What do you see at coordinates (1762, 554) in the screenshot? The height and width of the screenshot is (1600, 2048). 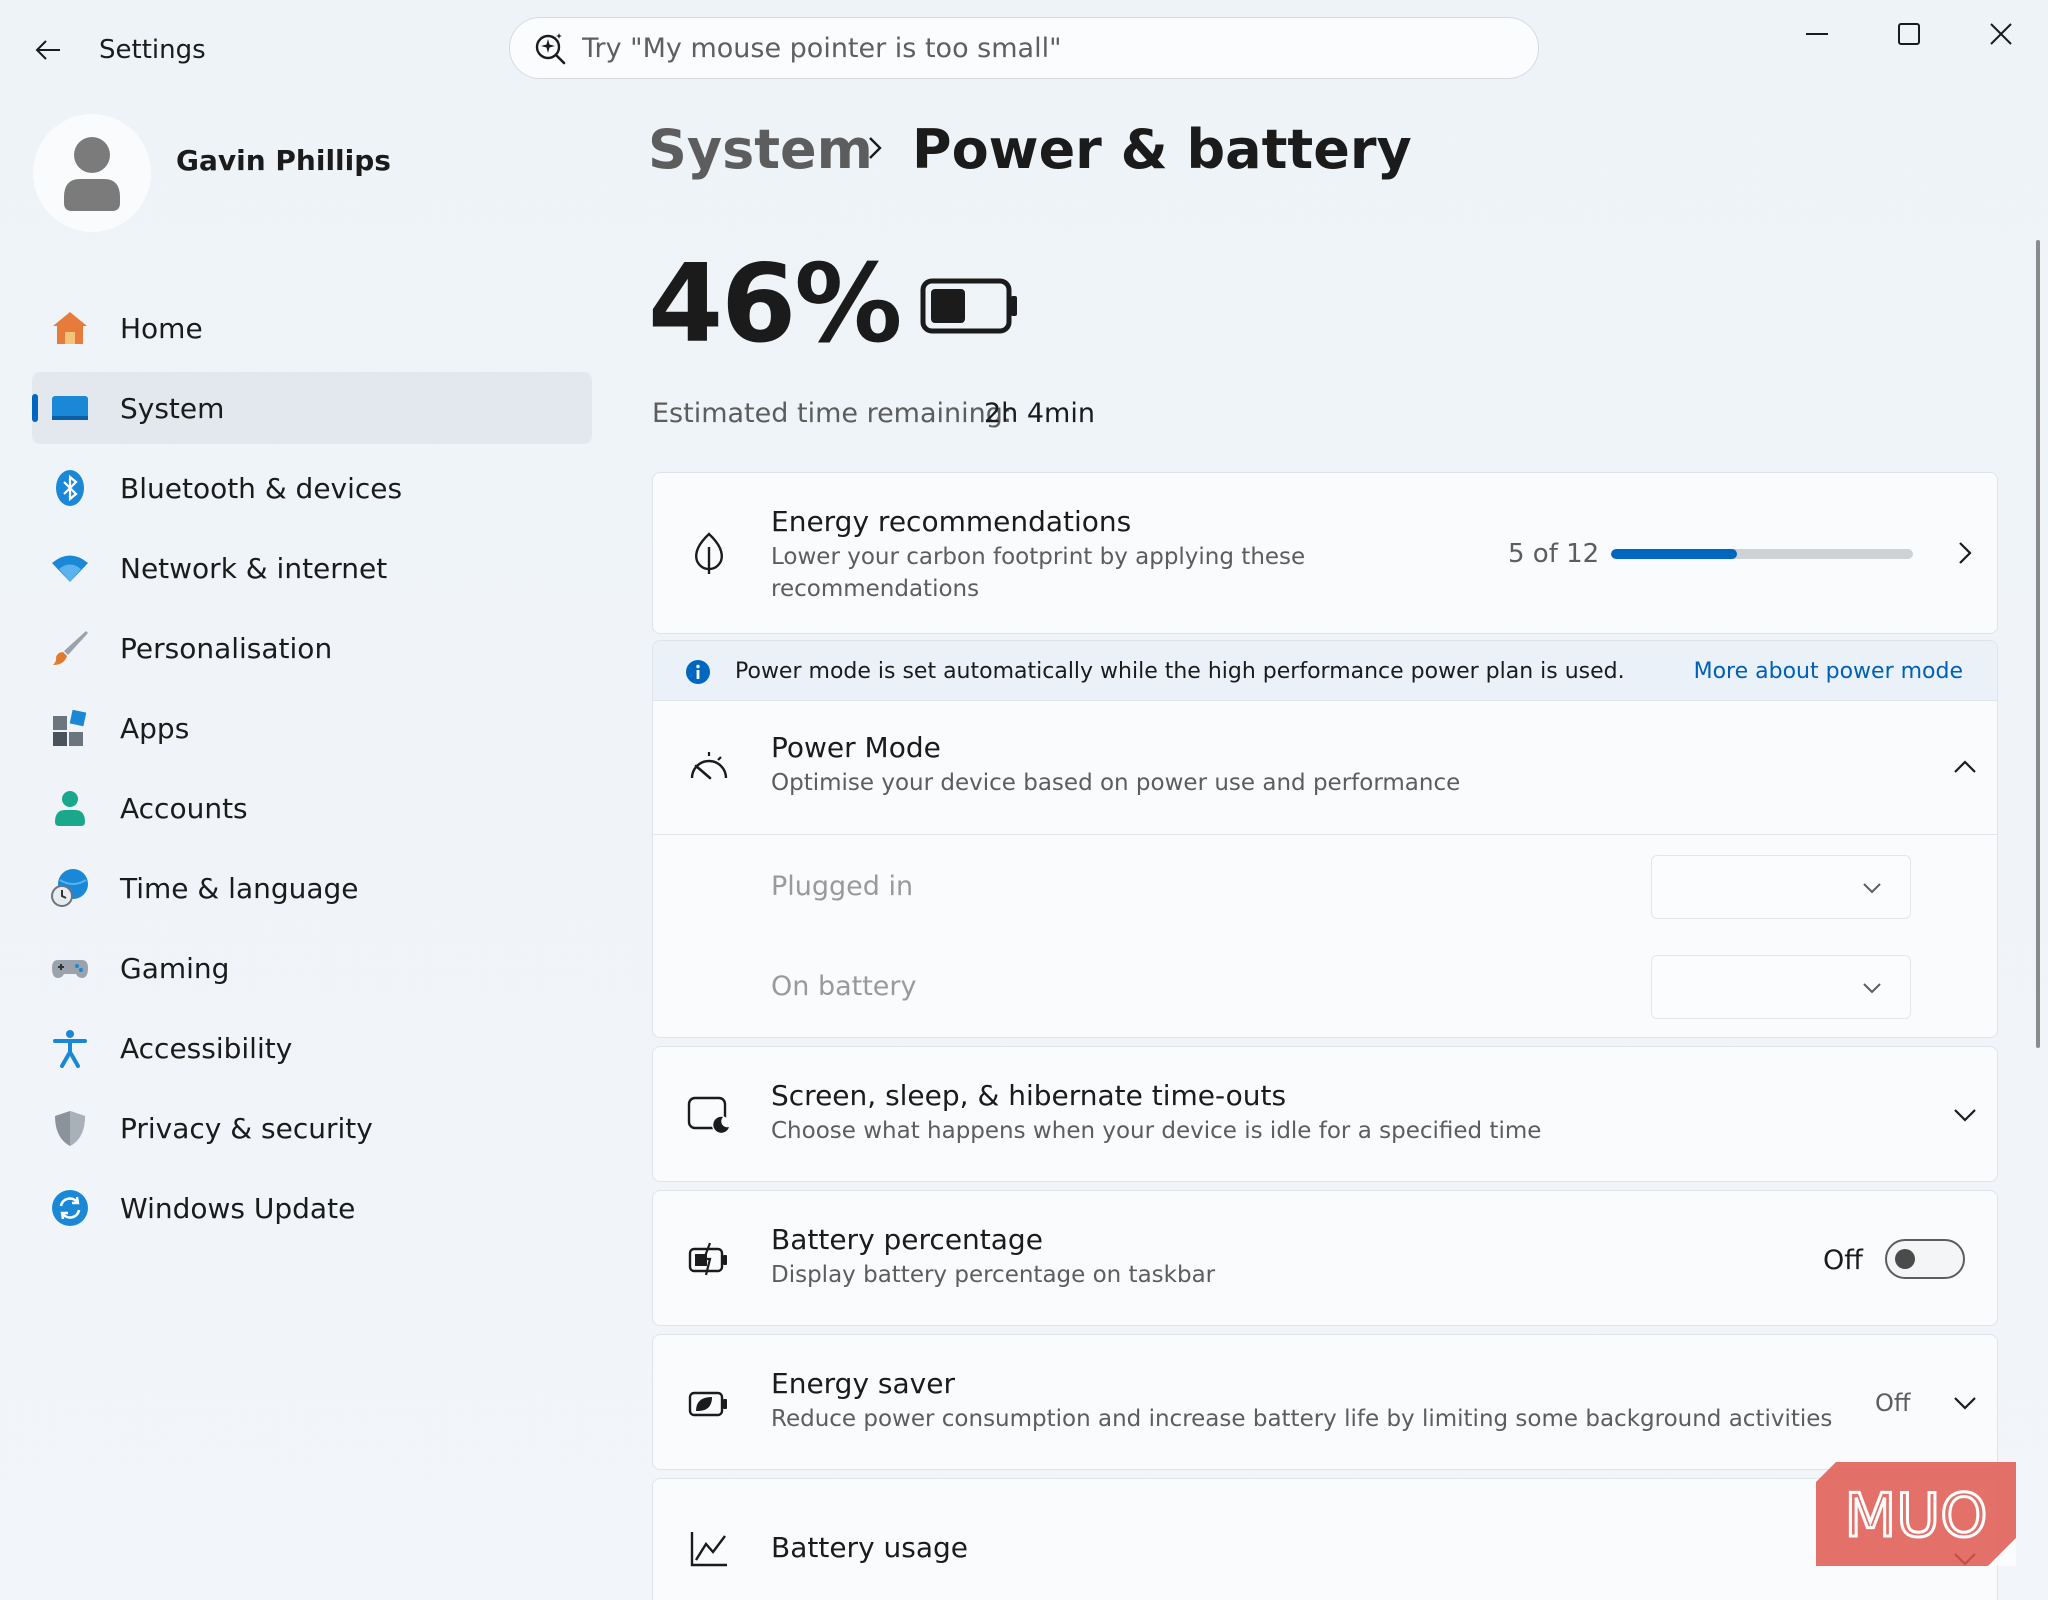 I see `recommendations-progress-bar` at bounding box center [1762, 554].